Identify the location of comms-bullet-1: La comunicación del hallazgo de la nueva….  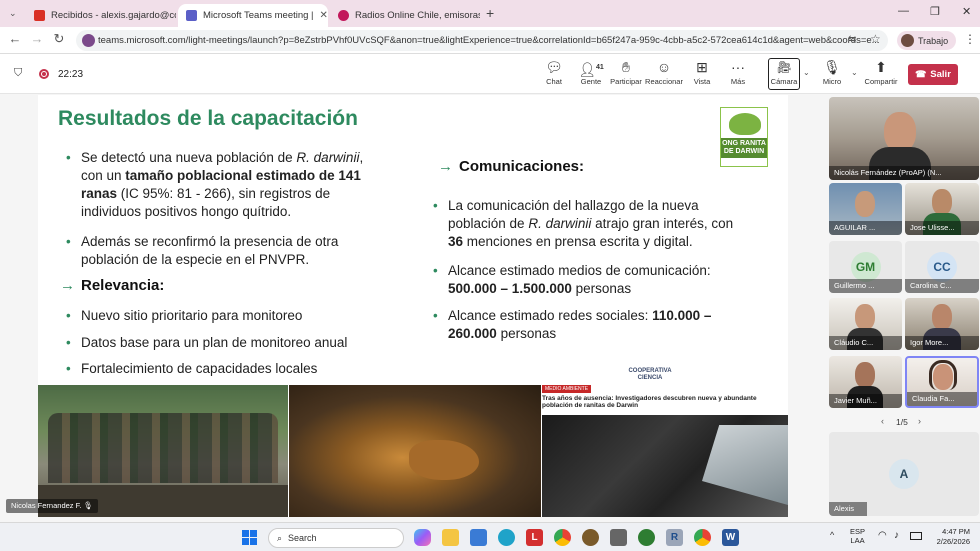
(585, 224).